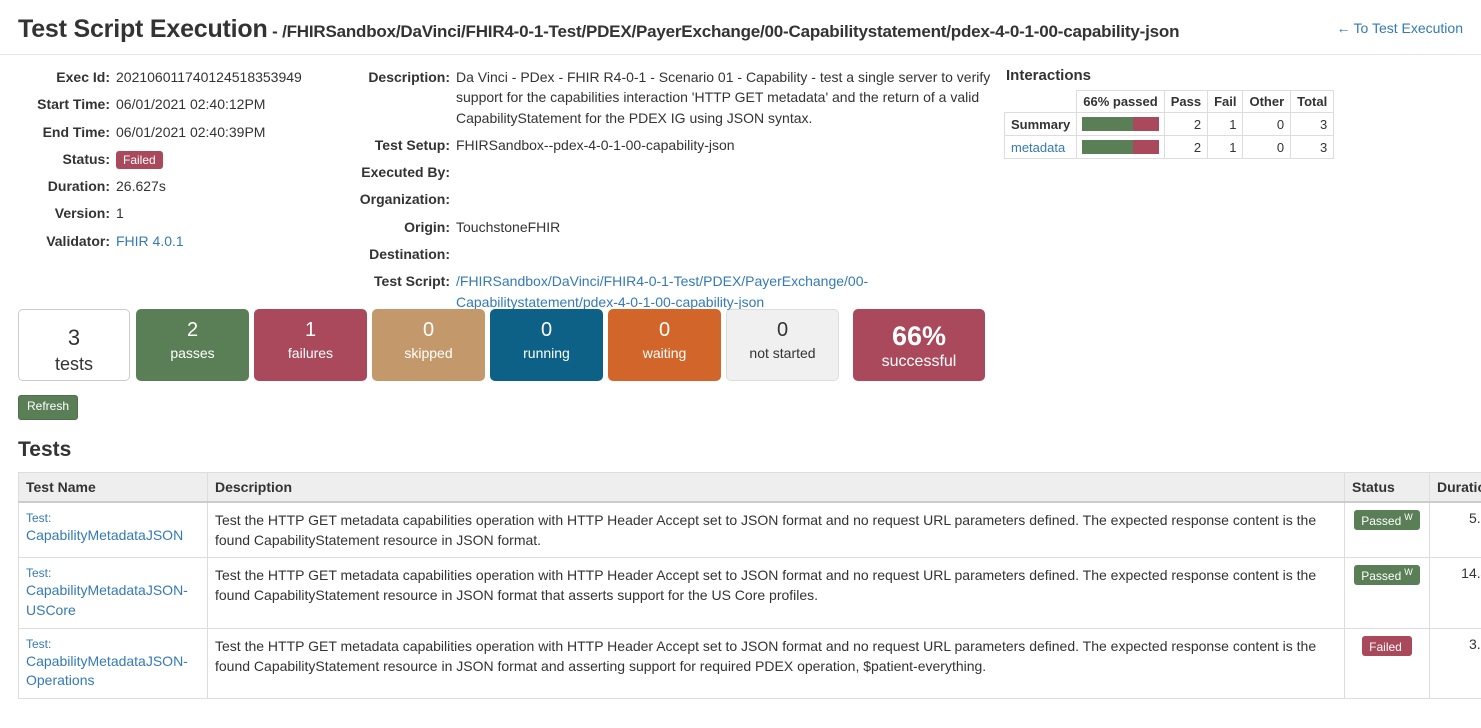 The height and width of the screenshot is (728, 1481). I want to click on stat-box-running: 0 running, so click(546, 345).